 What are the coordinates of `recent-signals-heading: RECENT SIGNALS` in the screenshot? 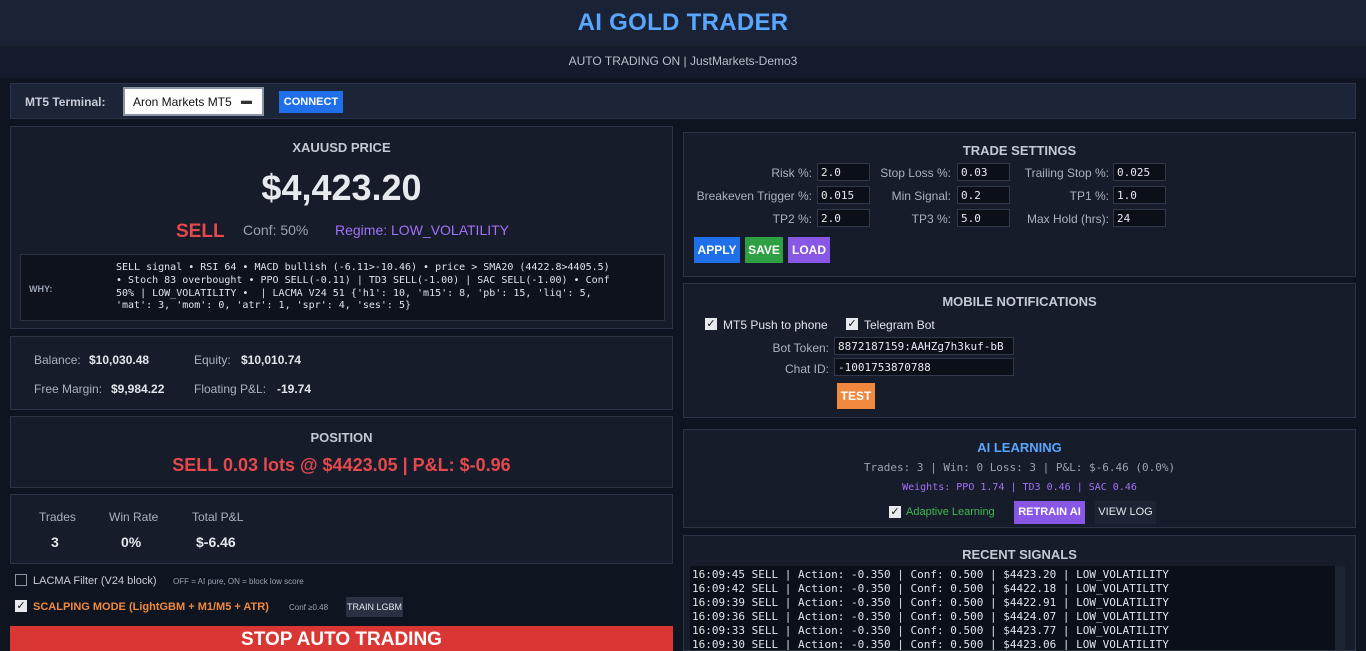 It's located at (1019, 554).